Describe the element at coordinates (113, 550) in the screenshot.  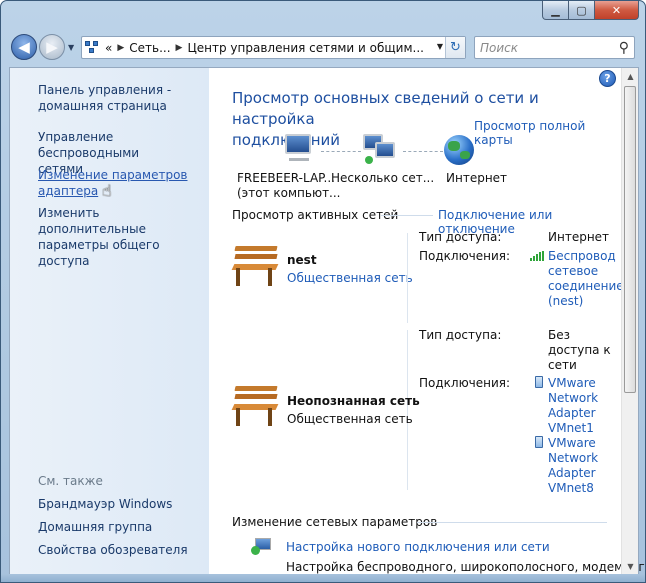
I see `internet-options-link: Свойства обозревателя` at that location.